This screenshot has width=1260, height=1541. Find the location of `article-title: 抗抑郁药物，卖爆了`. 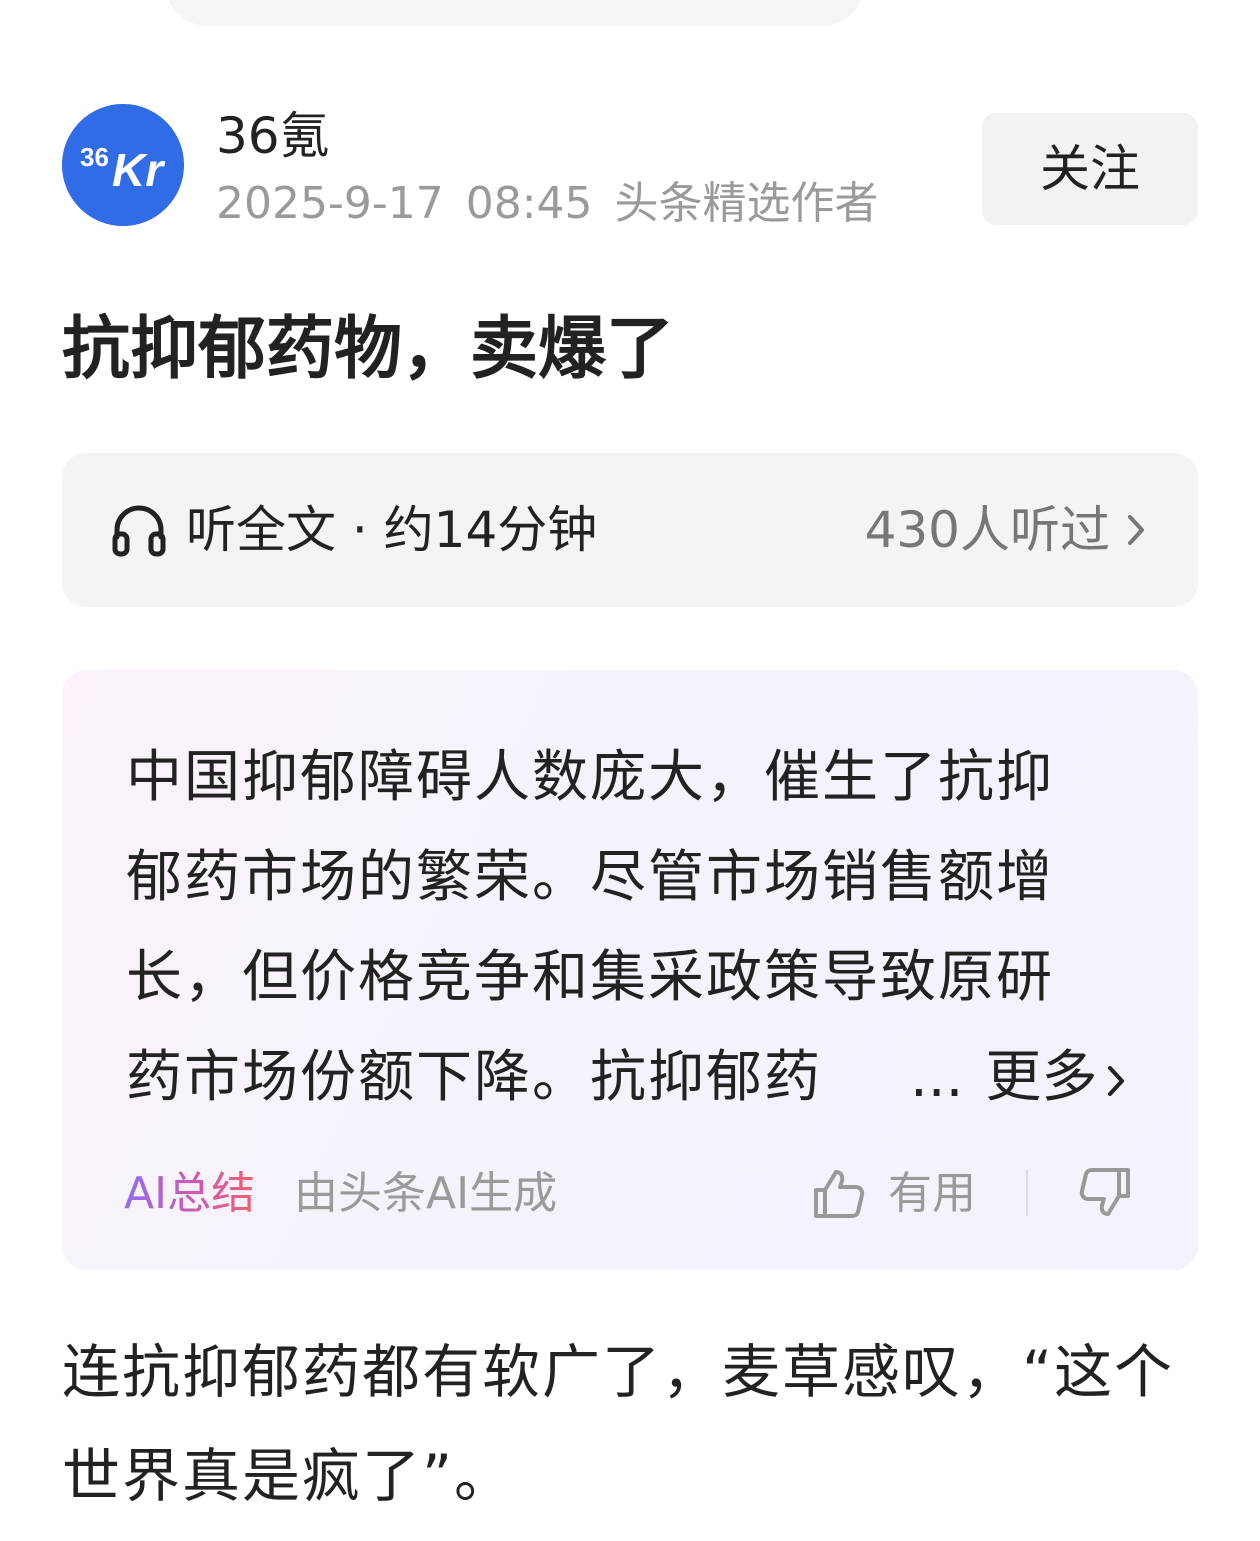

article-title: 抗抑郁药物，卖爆了 is located at coordinates (368, 349).